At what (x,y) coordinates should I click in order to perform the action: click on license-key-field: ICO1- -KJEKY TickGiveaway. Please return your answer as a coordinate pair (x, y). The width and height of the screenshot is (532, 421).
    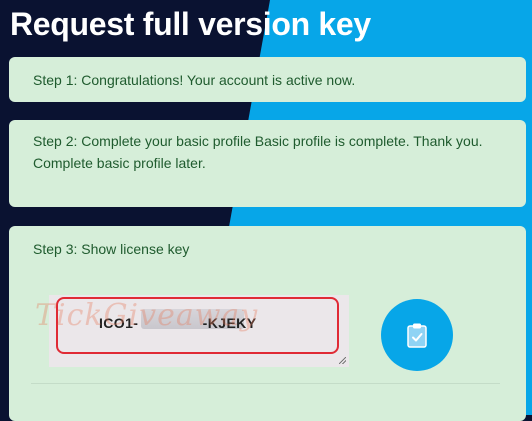
    Looking at the image, I should click on (192, 331).